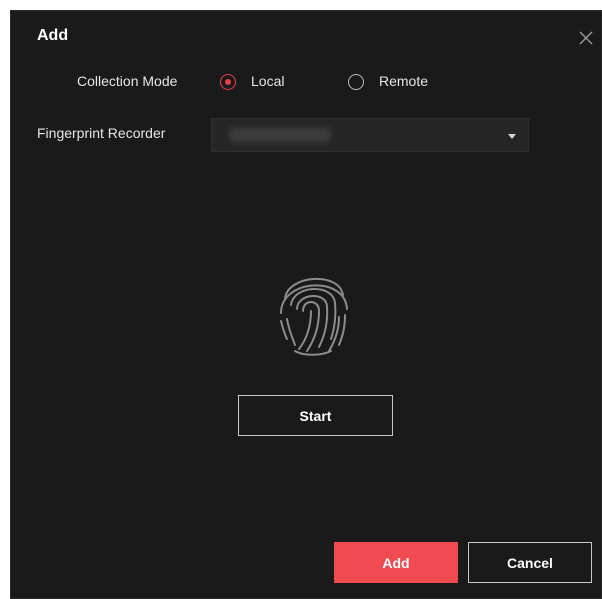  What do you see at coordinates (53, 35) in the screenshot?
I see `dialog-title: Add` at bounding box center [53, 35].